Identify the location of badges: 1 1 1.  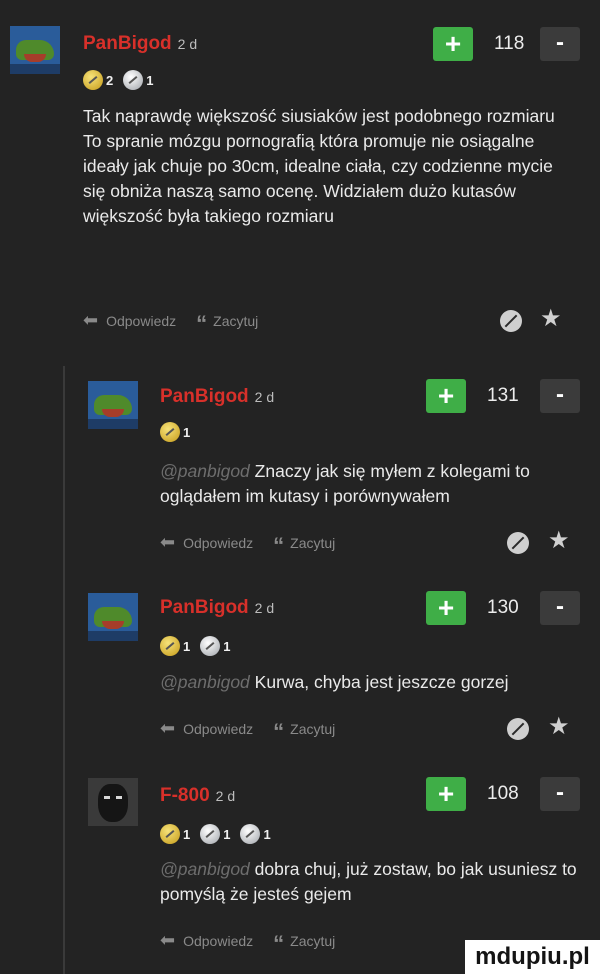
(220, 834).